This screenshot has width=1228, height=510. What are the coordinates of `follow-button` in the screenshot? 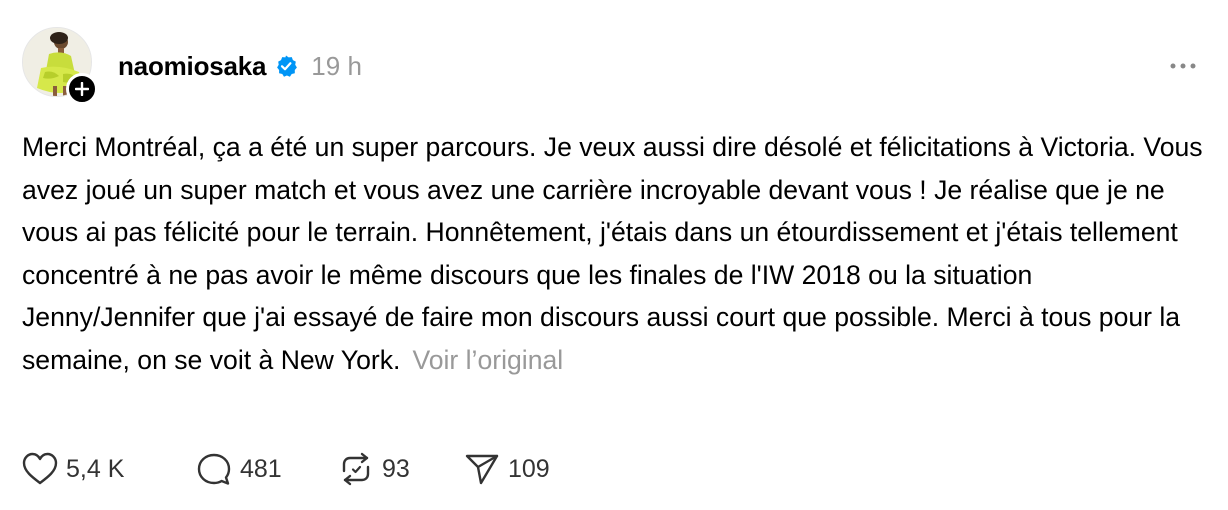 It's located at (82, 89).